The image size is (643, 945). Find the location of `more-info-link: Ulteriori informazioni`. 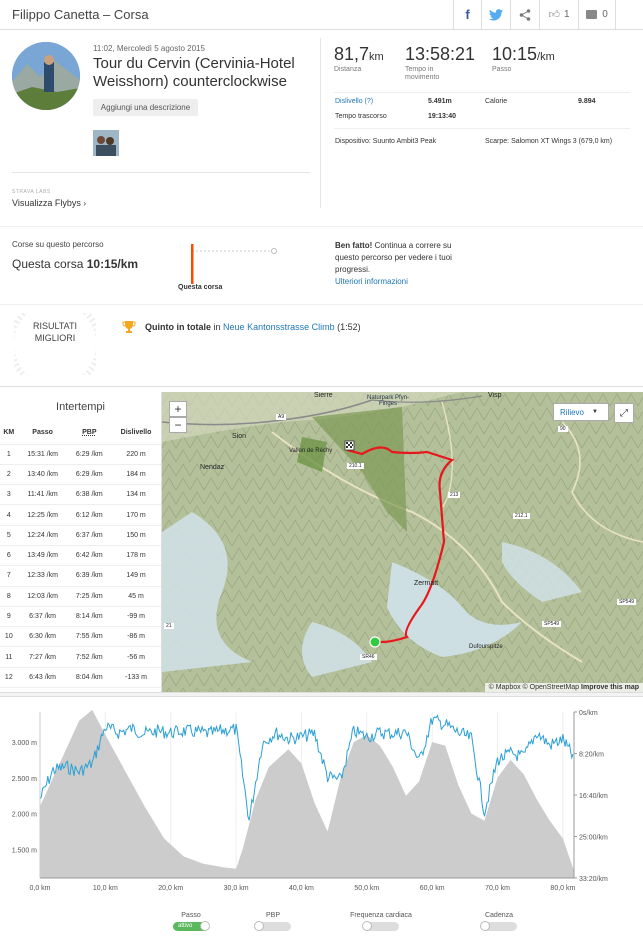

more-info-link: Ulteriori informazioni is located at coordinates (395, 282).